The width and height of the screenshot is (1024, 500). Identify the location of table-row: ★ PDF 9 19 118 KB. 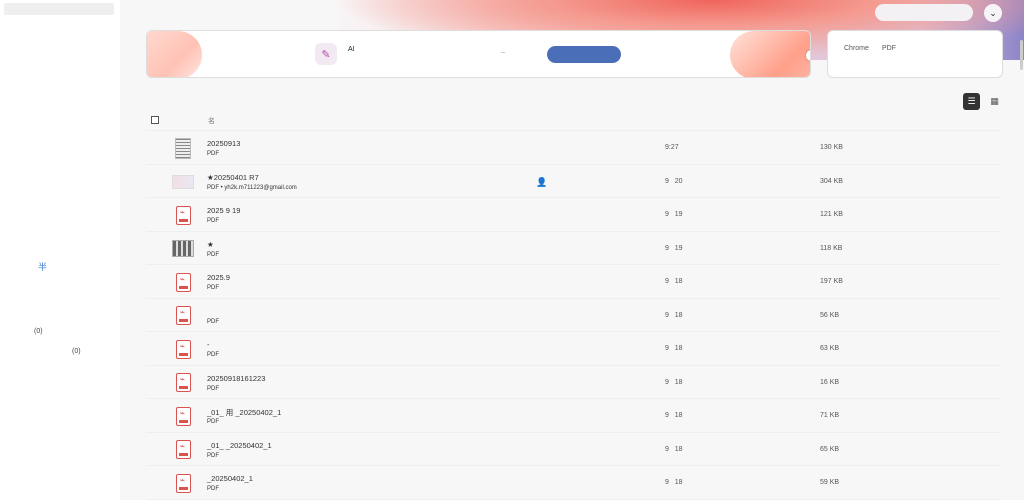
(573, 248).